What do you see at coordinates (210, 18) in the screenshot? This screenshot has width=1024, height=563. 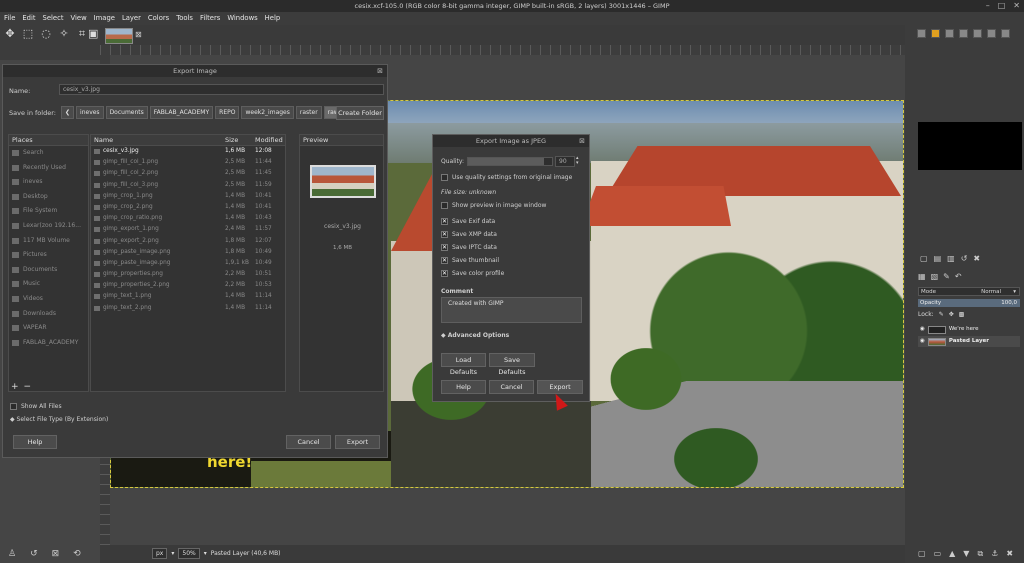 I see `menu-filters: Filters` at bounding box center [210, 18].